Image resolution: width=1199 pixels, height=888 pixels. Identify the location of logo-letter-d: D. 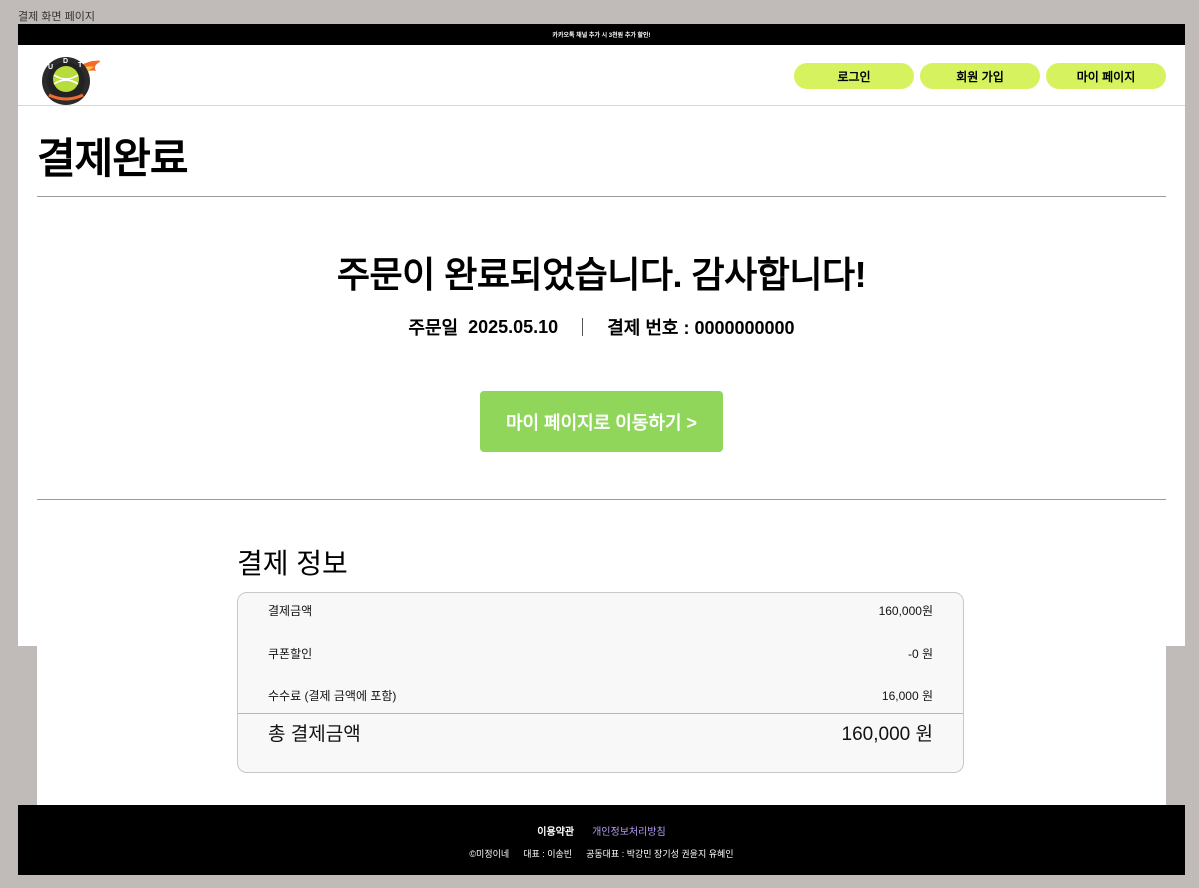
(65, 61).